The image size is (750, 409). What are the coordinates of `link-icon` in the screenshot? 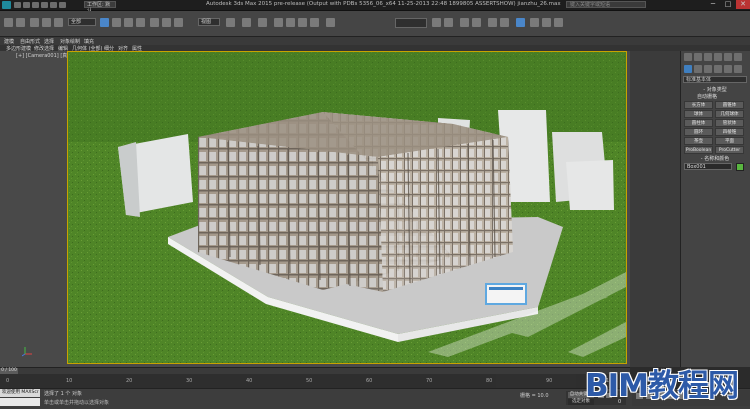 It's located at (34, 22).